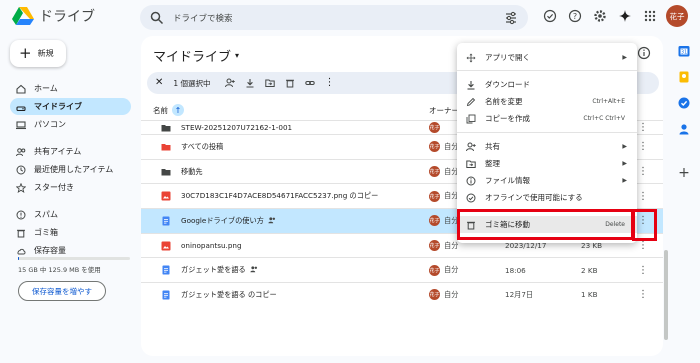 This screenshot has height=363, width=700. What do you see at coordinates (589, 270) in the screenshot?
I see `file-size: 2 KB` at bounding box center [589, 270].